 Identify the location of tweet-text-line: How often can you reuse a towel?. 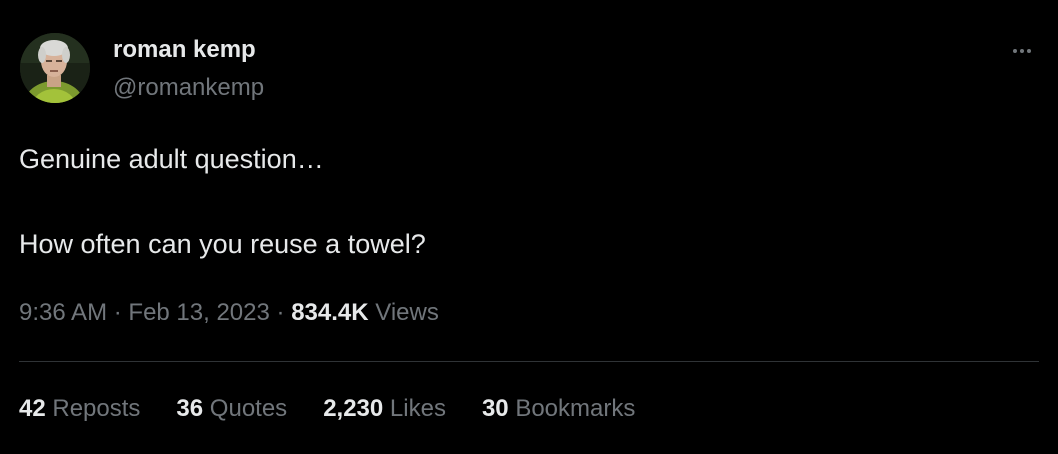
(222, 244).